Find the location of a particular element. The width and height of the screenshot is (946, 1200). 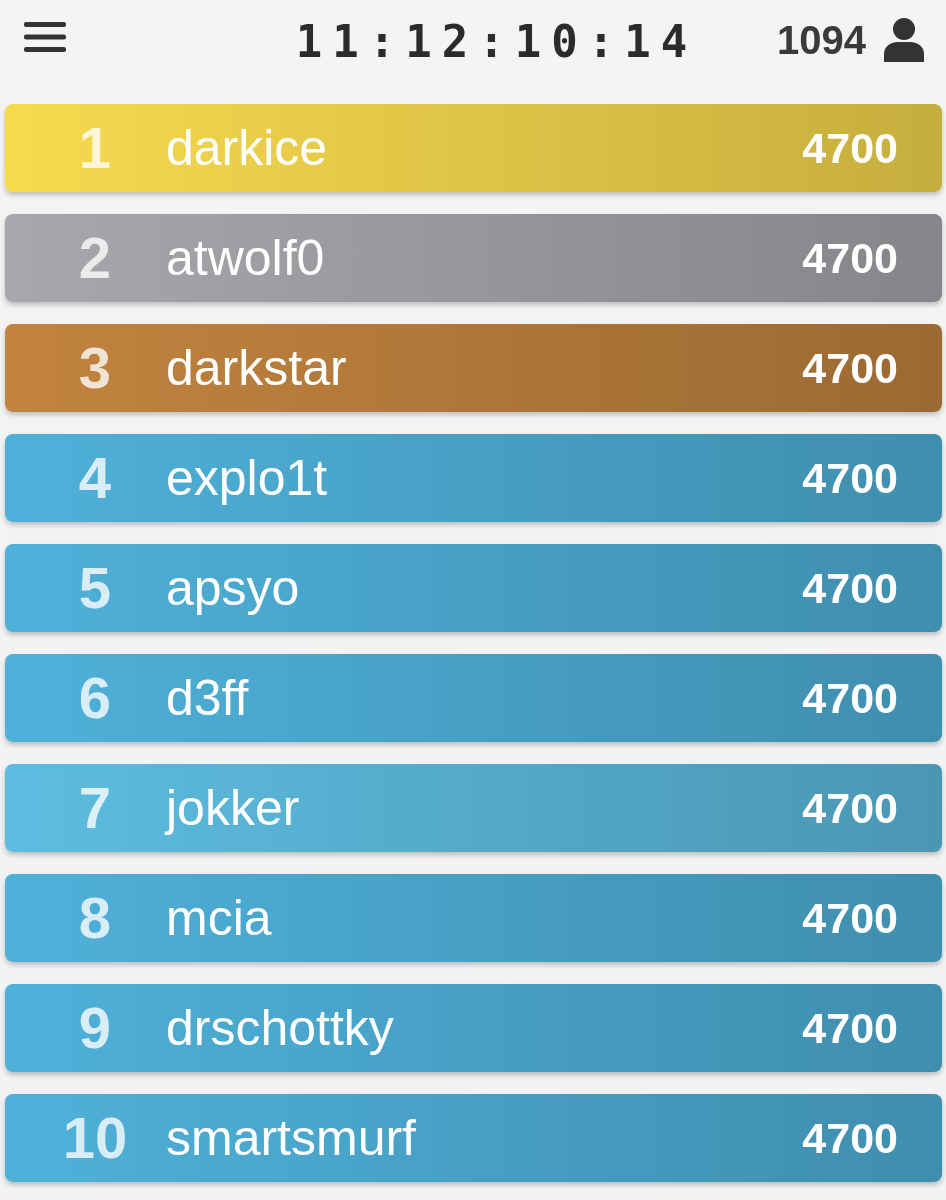

player-name: explo1t is located at coordinates (247, 478).